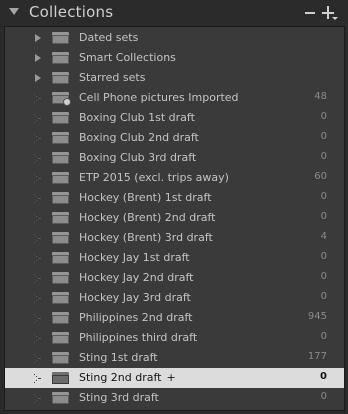 This screenshot has height=414, width=348. Describe the element at coordinates (174, 78) in the screenshot. I see `collection-set-row: Starred sets` at that location.